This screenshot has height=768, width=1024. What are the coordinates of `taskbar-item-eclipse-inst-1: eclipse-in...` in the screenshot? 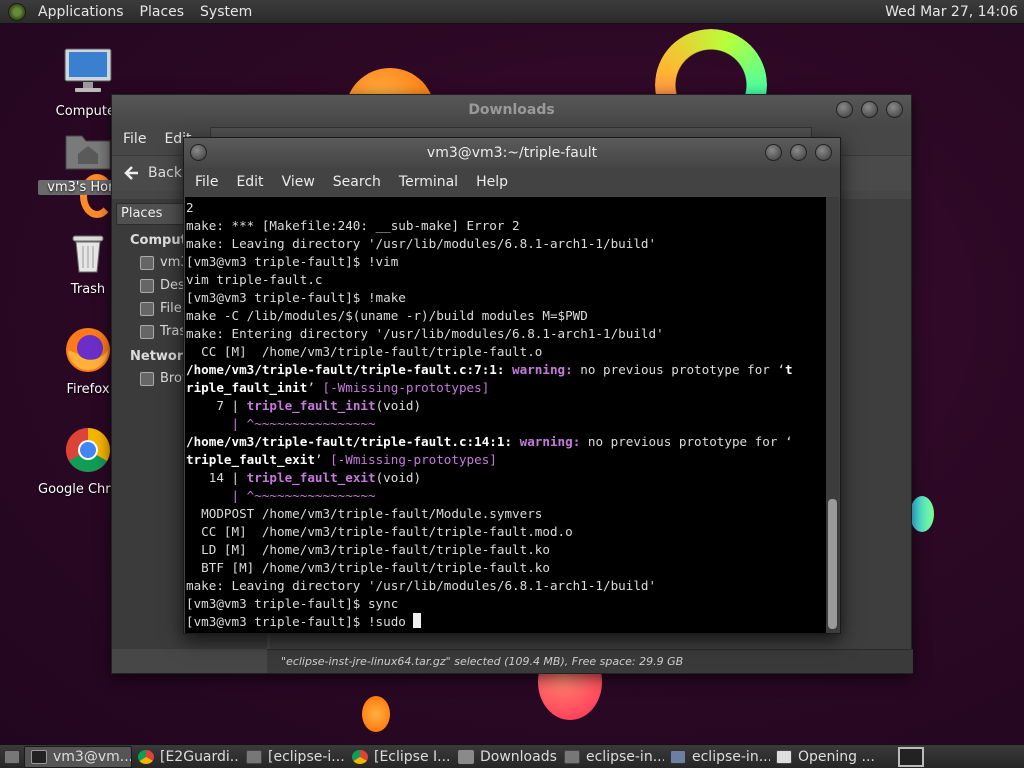 It's located at (611, 757).